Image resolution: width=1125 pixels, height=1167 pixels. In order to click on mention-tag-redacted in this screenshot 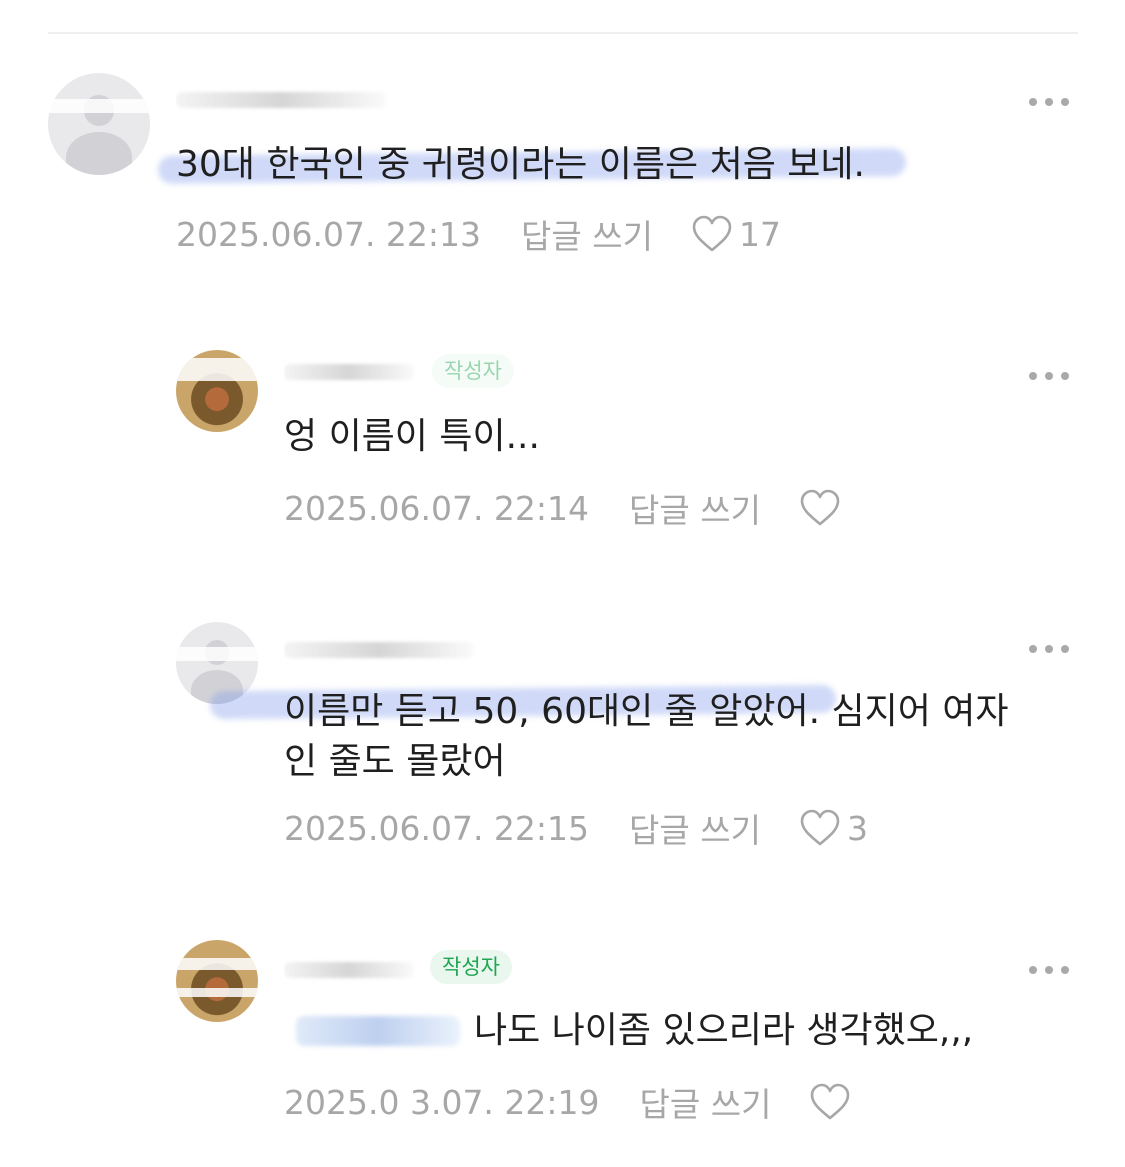, I will do `click(378, 1031)`.